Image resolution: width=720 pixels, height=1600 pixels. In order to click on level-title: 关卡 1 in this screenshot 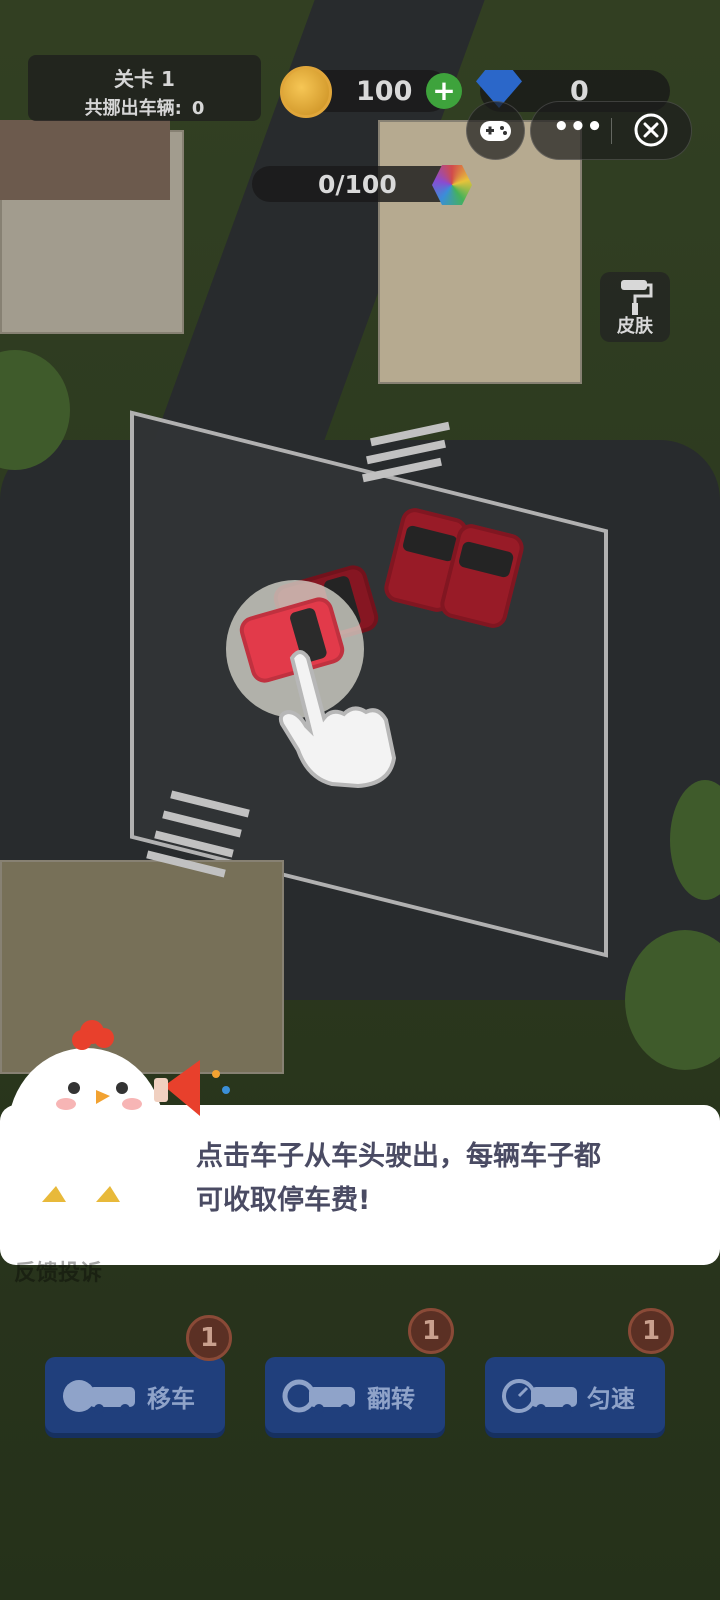, I will do `click(144, 79)`.